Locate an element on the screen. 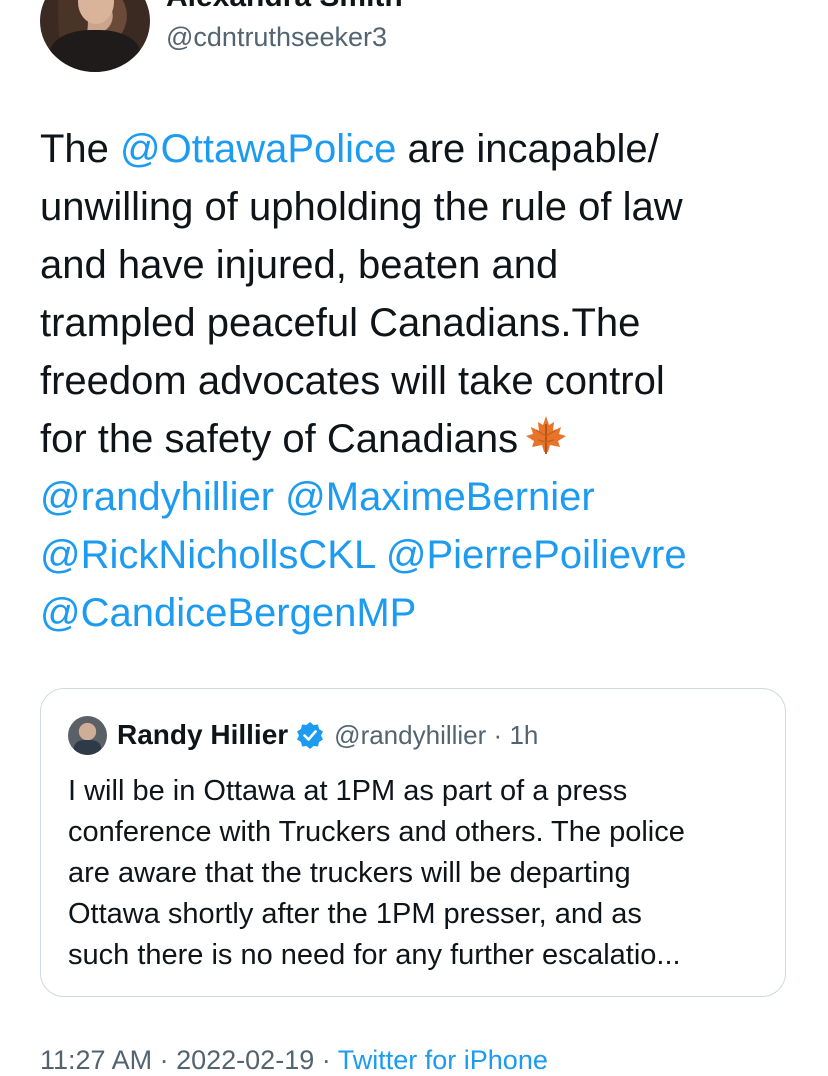 The image size is (828, 1076). mention-link-ottawapolice: @OttawaPolice is located at coordinates (258, 149).